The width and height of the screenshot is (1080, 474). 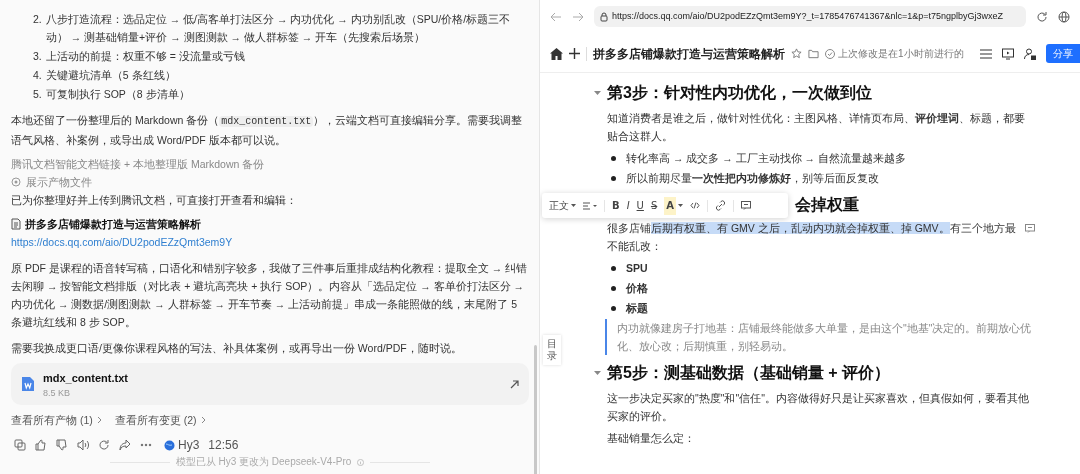 What do you see at coordinates (535, 409) in the screenshot?
I see `scrollbar-thumb` at bounding box center [535, 409].